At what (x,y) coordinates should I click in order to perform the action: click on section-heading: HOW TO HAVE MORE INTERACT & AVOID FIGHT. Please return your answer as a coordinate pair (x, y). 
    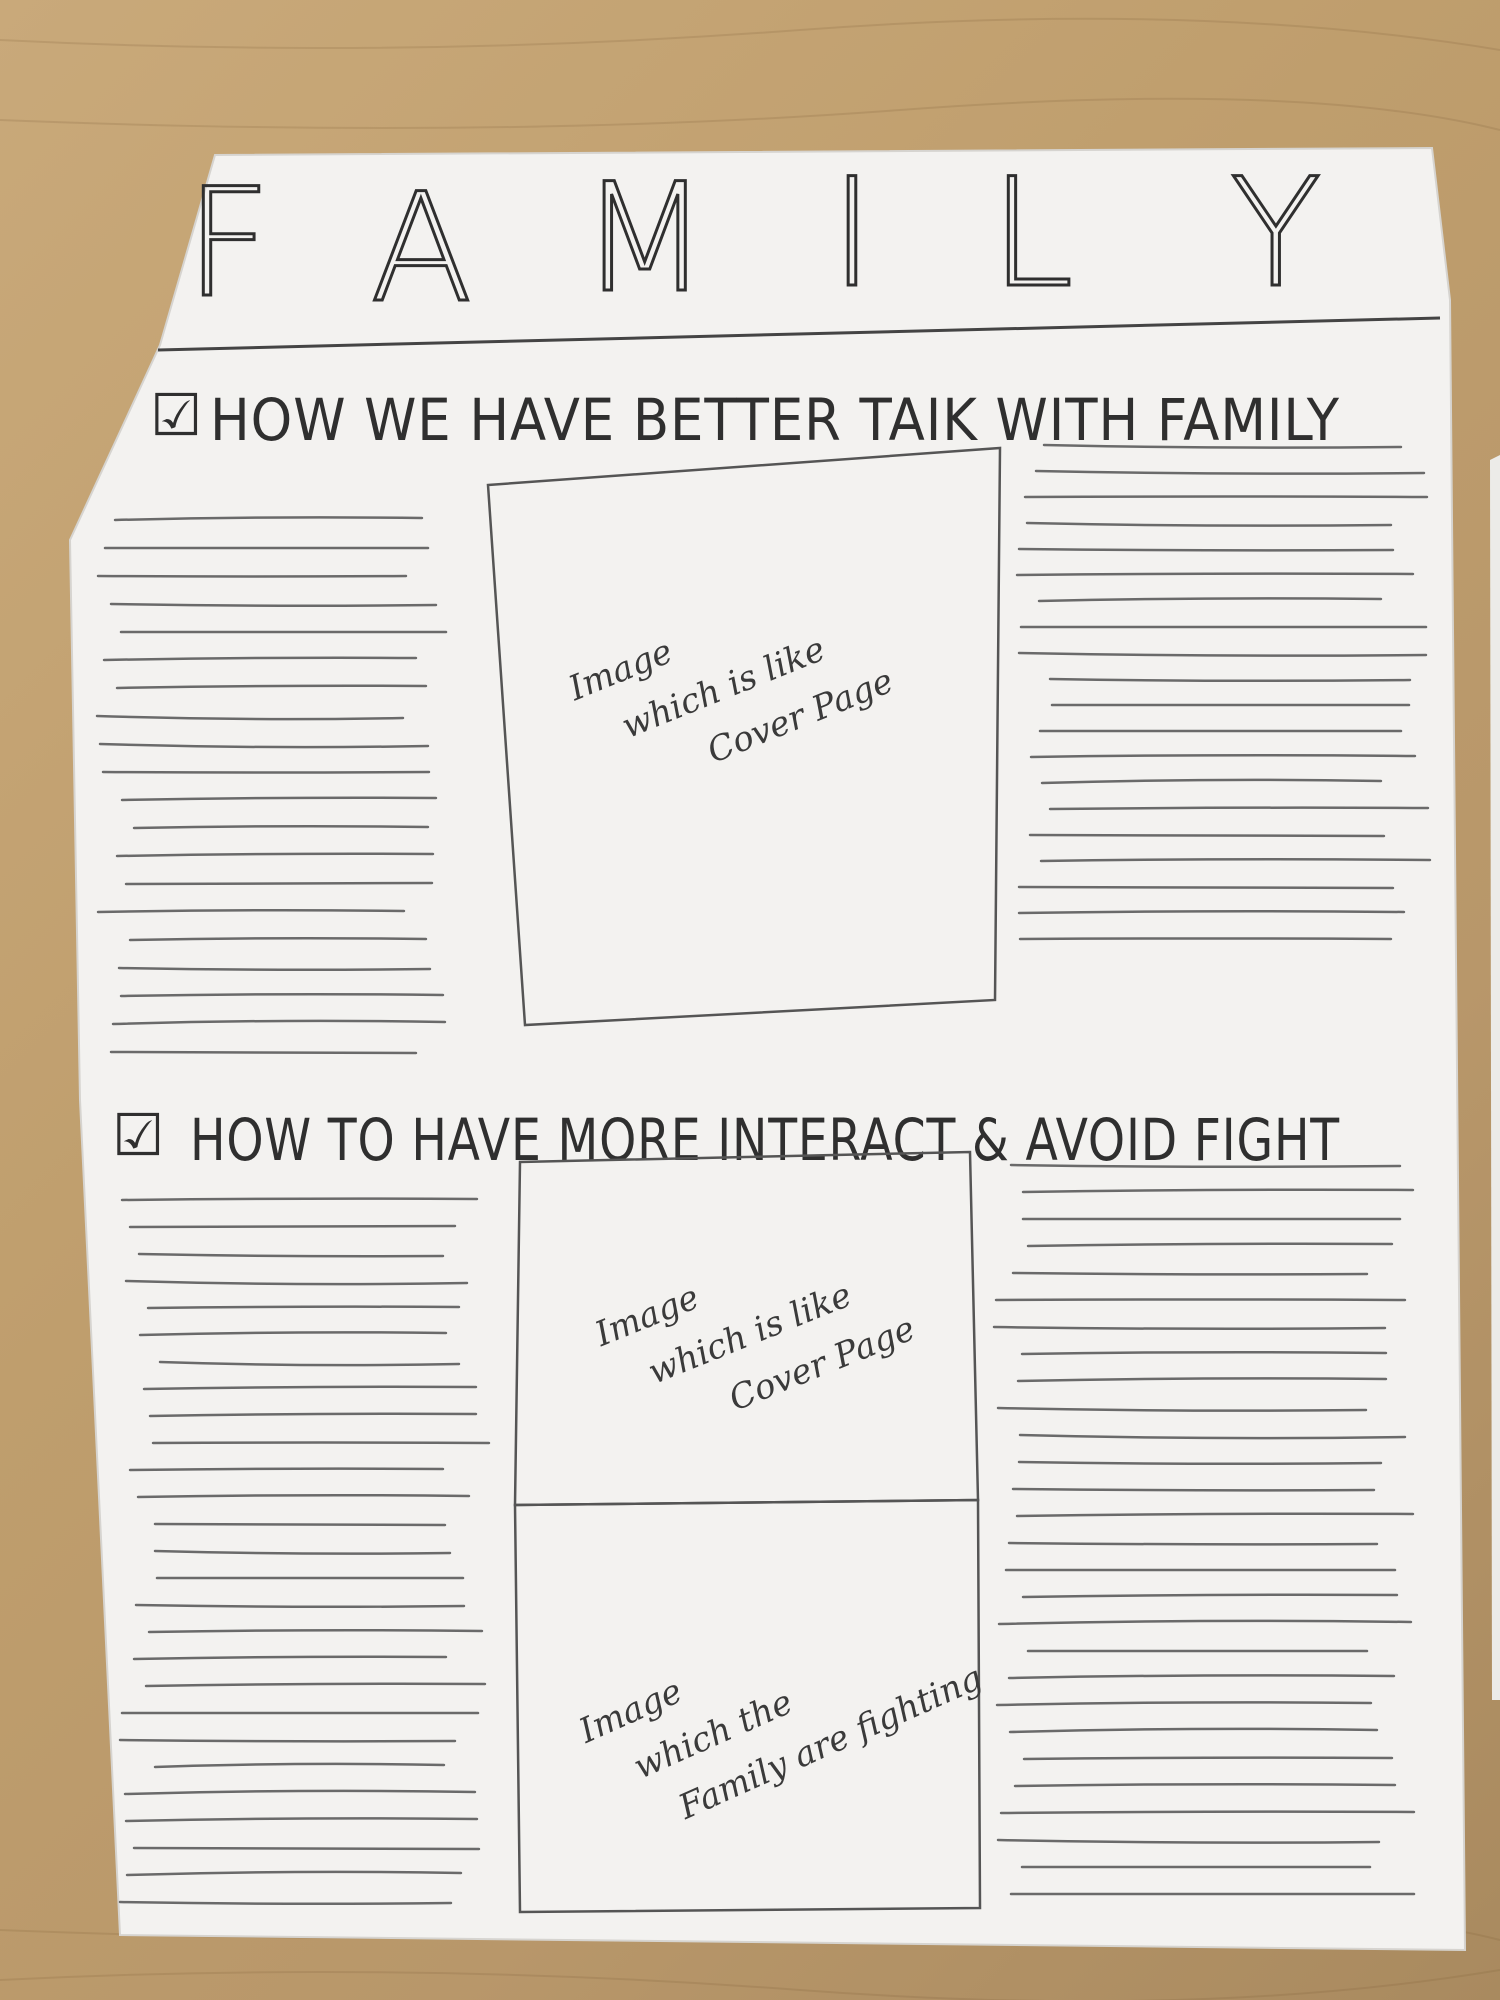
    Looking at the image, I should click on (765, 1140).